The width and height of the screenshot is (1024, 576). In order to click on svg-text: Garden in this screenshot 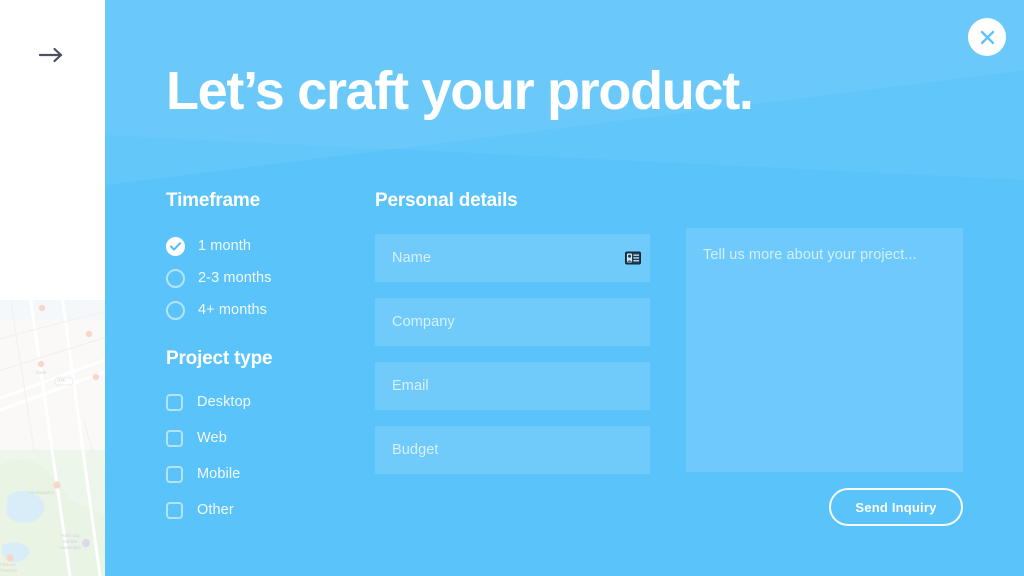, I will do `click(70, 541)`.